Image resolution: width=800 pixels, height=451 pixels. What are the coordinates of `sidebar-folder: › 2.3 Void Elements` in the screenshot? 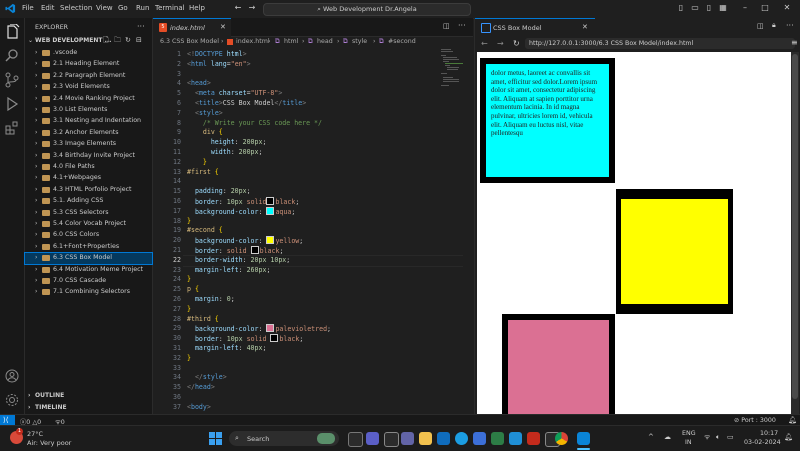 It's located at (88, 87).